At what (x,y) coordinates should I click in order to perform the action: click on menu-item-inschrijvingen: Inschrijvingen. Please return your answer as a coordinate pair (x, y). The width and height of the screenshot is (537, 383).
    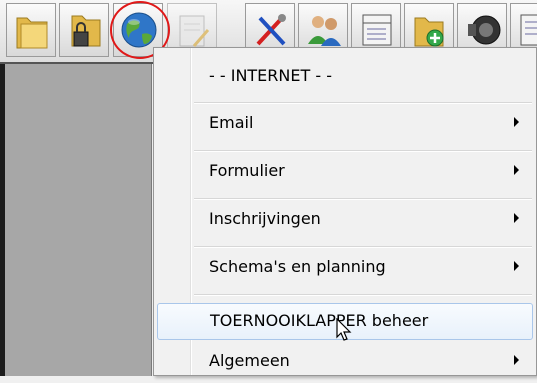
    Looking at the image, I should click on (345, 220).